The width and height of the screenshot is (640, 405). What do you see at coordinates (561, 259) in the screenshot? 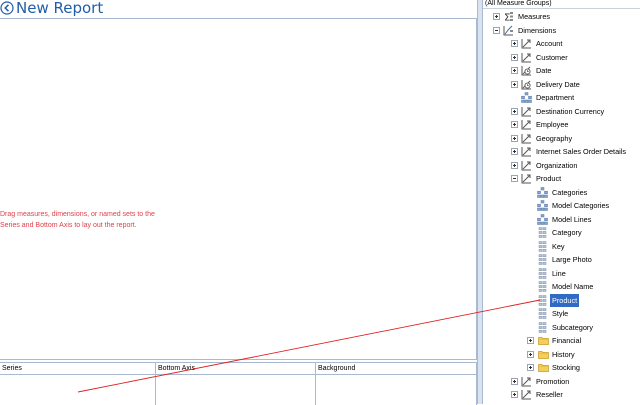
I see `tree-item: Large Photo` at bounding box center [561, 259].